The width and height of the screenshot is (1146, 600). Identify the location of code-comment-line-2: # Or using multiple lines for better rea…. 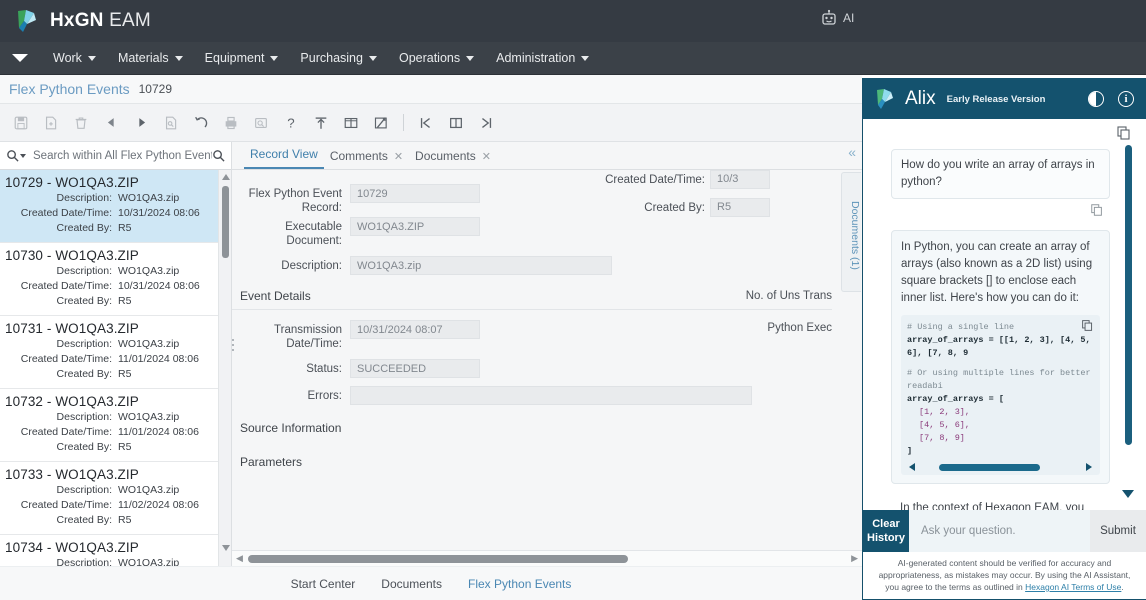
(999, 379).